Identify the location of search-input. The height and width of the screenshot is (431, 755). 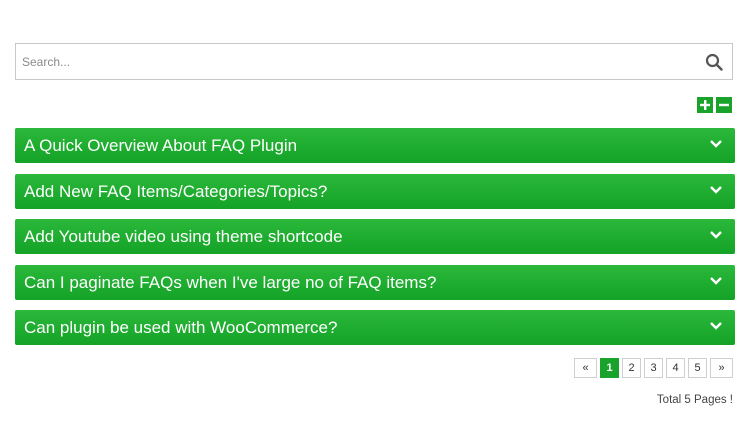
(356, 61).